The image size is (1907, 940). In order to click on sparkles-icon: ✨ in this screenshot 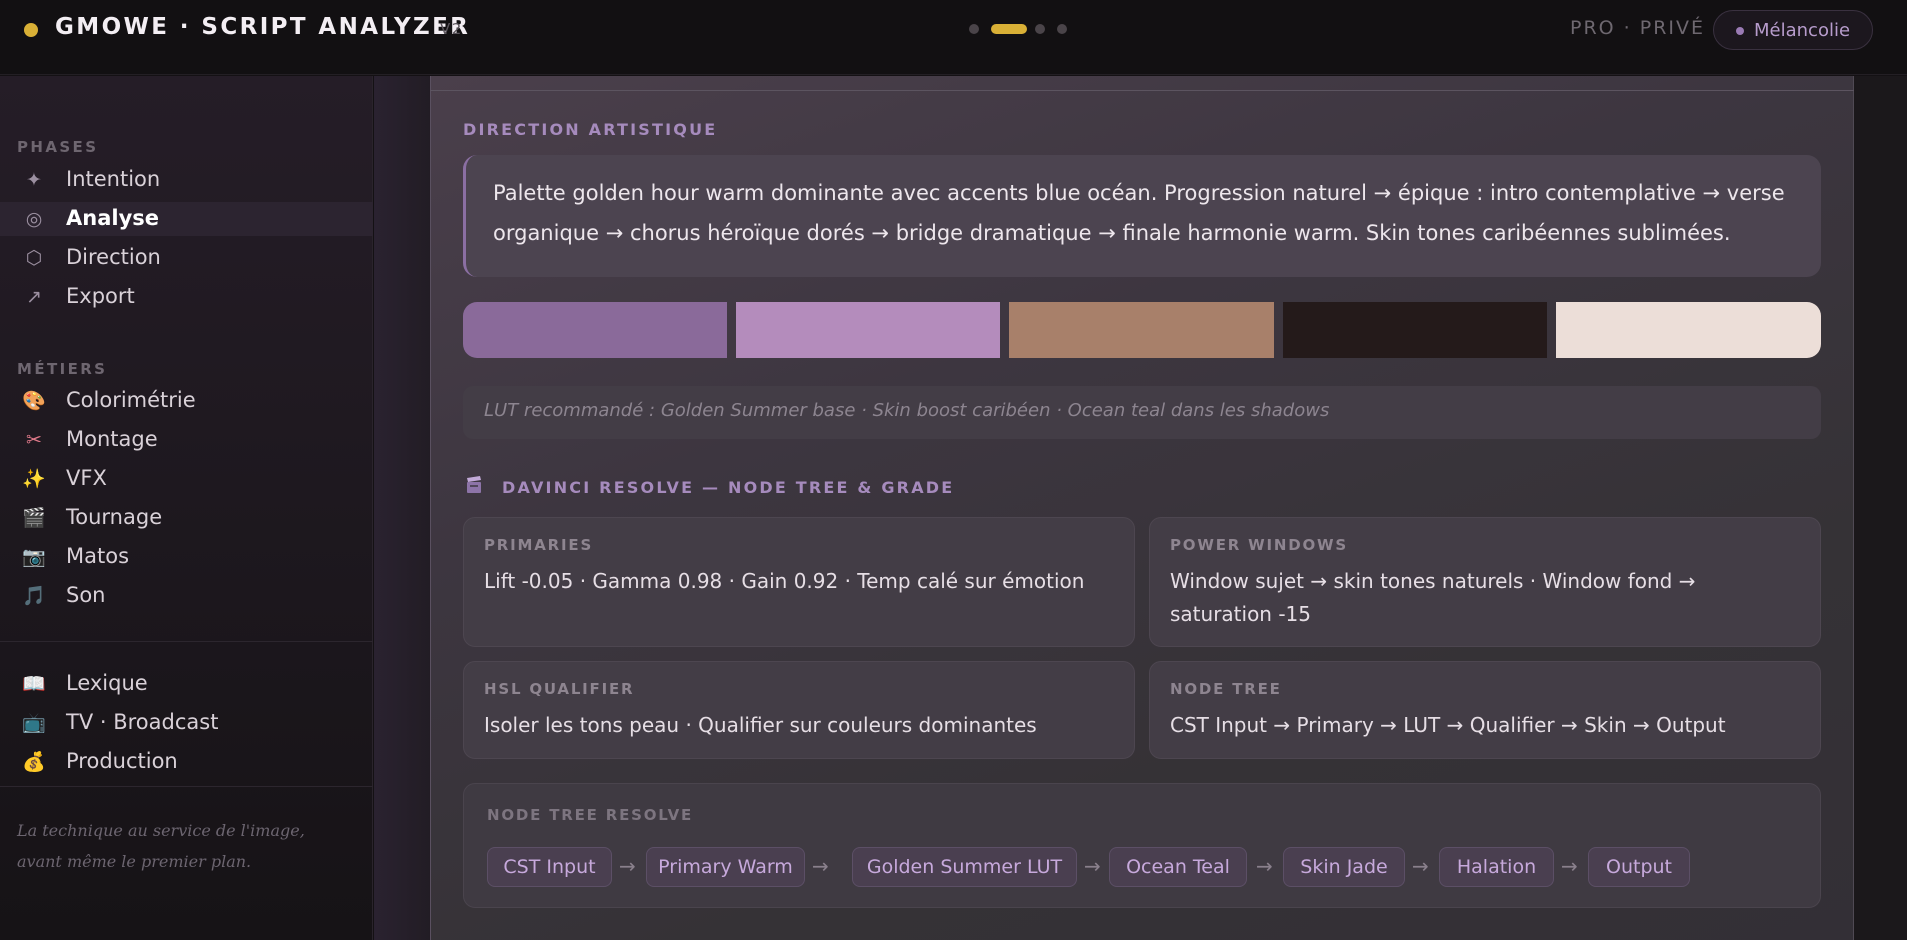, I will do `click(34, 479)`.